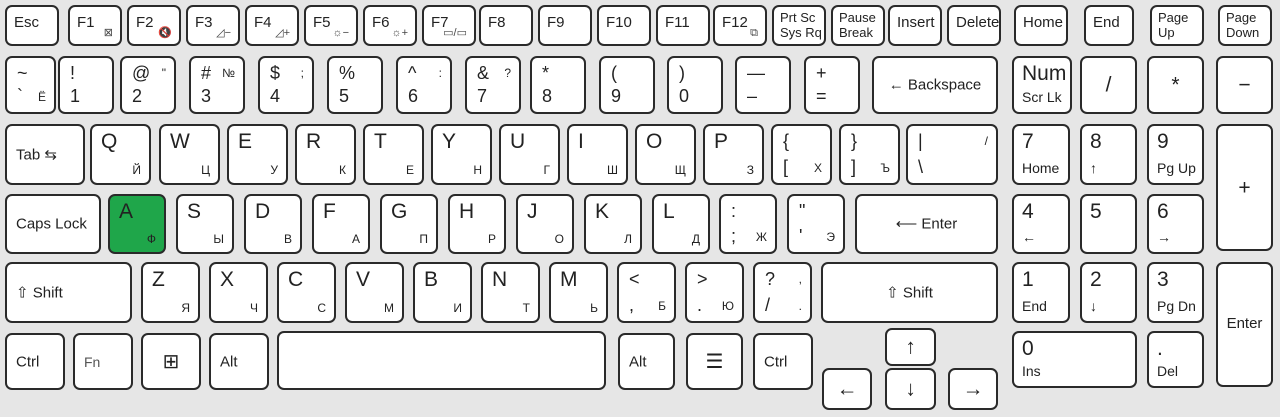  I want to click on key-delete: Delete, so click(974, 25).